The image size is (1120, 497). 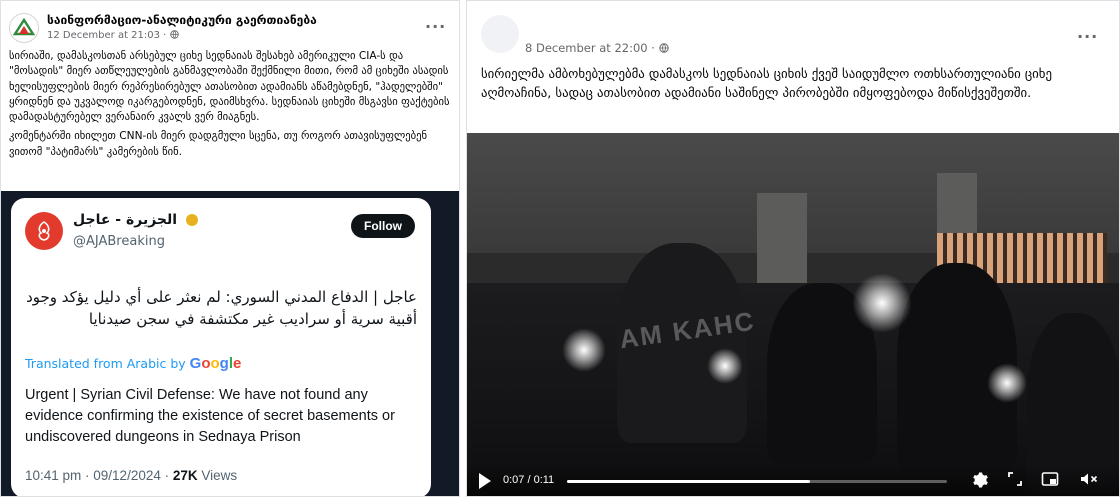 What do you see at coordinates (99, 475) in the screenshot?
I see `tweet-datetime: 10:41 pm · 09/12/2024 ·` at bounding box center [99, 475].